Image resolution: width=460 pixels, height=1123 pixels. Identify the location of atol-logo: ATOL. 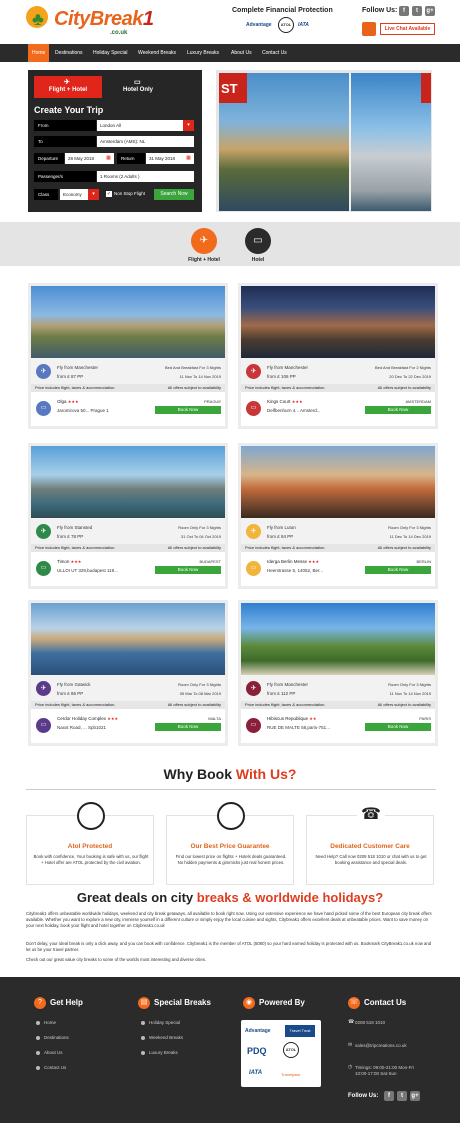
(291, 1050).